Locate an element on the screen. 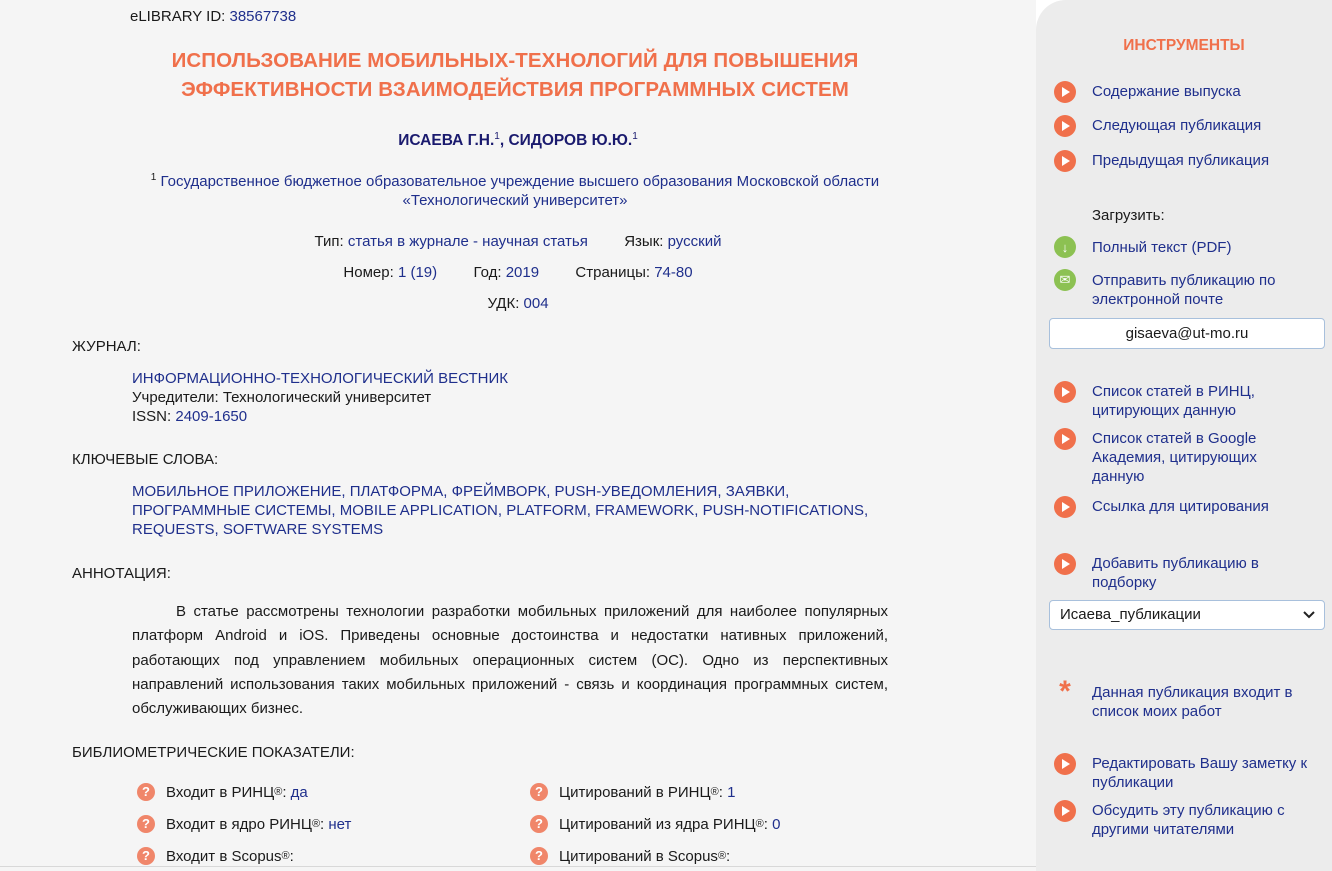  metric-rinc-citations: ? Цитирований в РИНЦ ®: 1 is located at coordinates (632, 792).